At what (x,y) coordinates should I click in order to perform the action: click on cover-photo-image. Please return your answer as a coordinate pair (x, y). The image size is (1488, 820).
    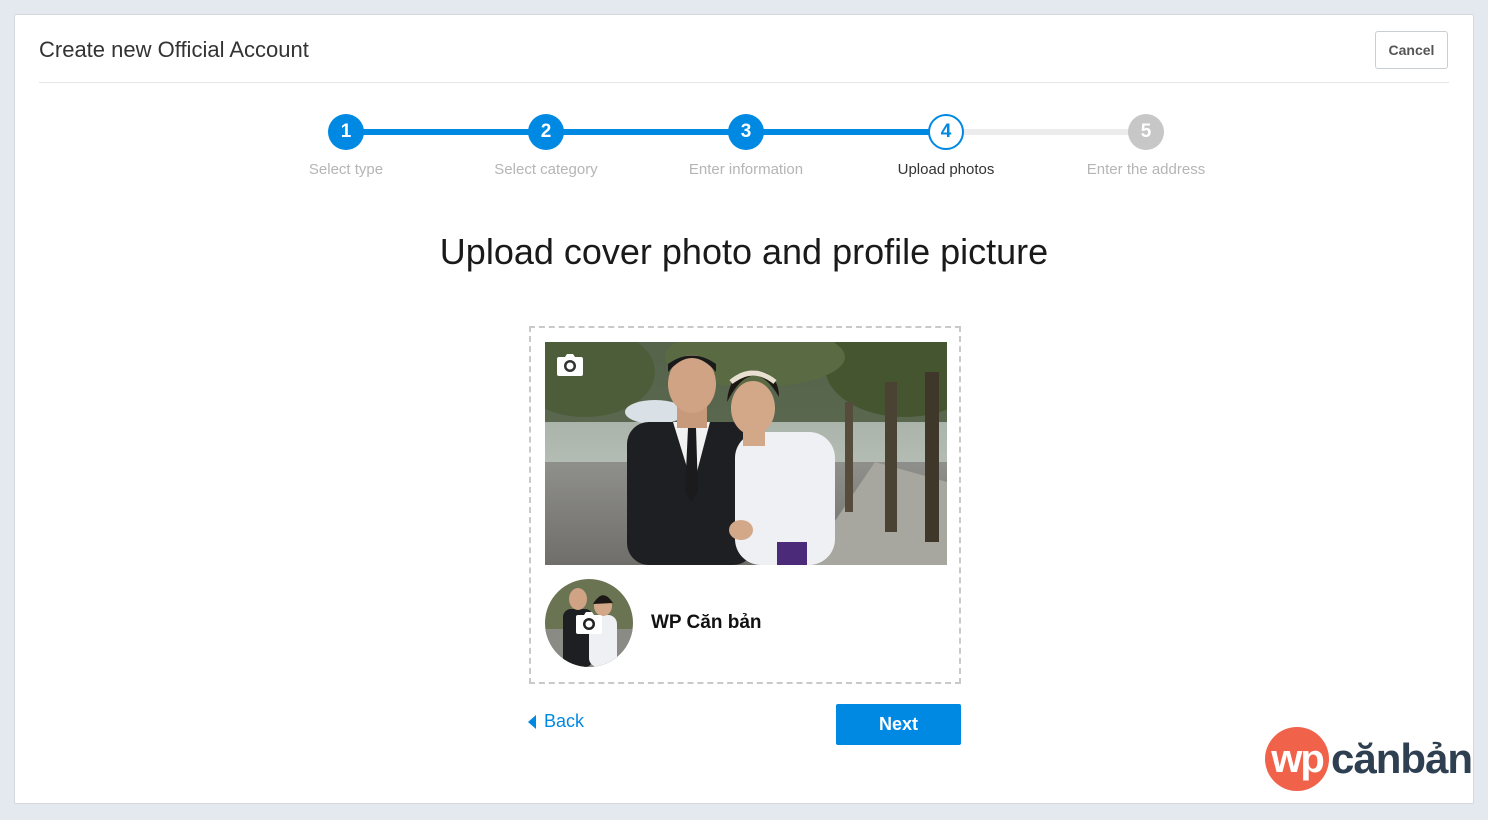
    Looking at the image, I should click on (746, 453).